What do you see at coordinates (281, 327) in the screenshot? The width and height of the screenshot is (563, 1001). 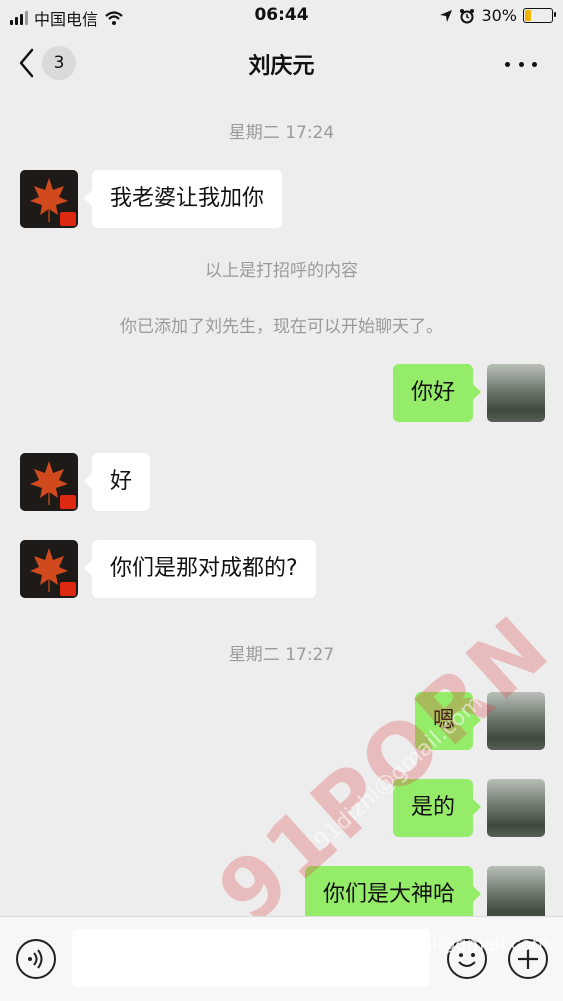 I see `system-note: 你已添加了刘先生，现在可以开始聊天了。` at bounding box center [281, 327].